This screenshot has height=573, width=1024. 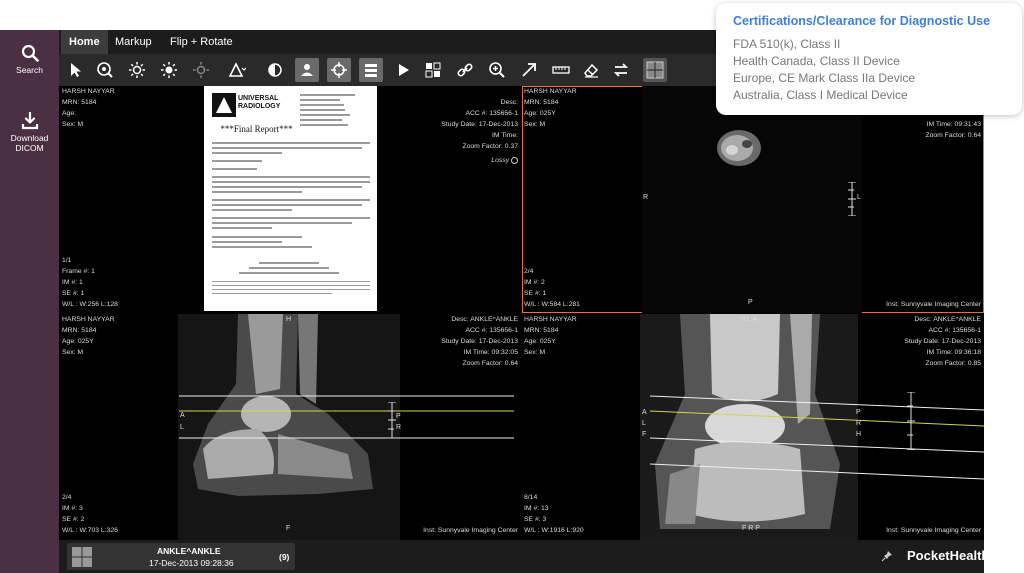 I want to click on series-title: ANKLE^ANKLE, so click(x=189, y=551).